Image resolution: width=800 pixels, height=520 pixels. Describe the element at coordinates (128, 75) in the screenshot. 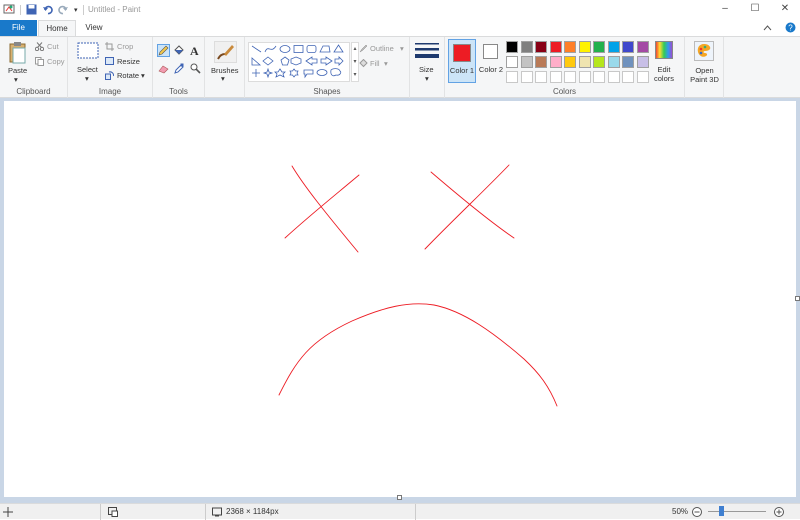

I see `rotate-button: Rotate` at that location.